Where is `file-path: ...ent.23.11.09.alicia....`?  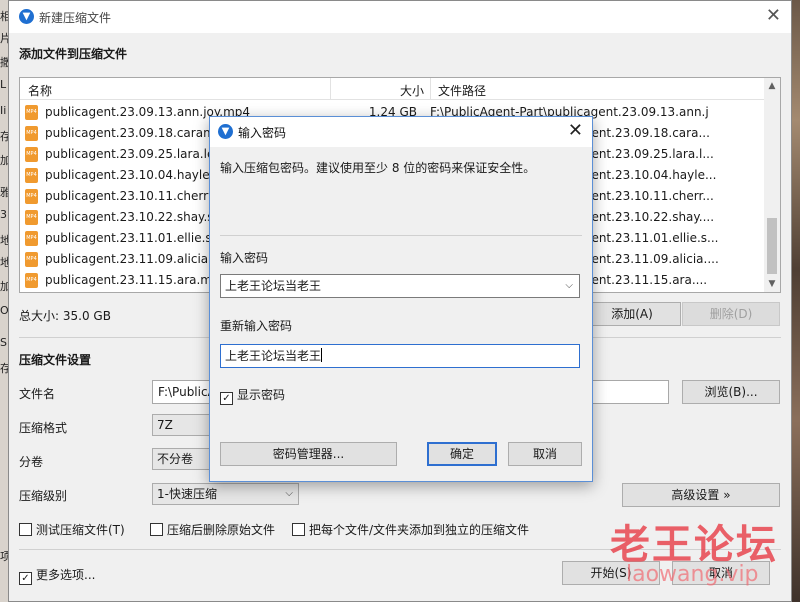
file-path: ...ent.23.11.09.alicia.... is located at coordinates (649, 259).